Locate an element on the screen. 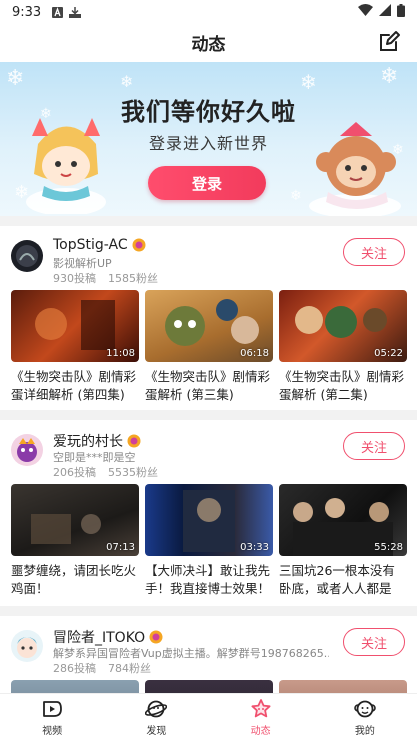 The width and height of the screenshot is (417, 741). video-thumbnail: 55:28 is located at coordinates (343, 520).